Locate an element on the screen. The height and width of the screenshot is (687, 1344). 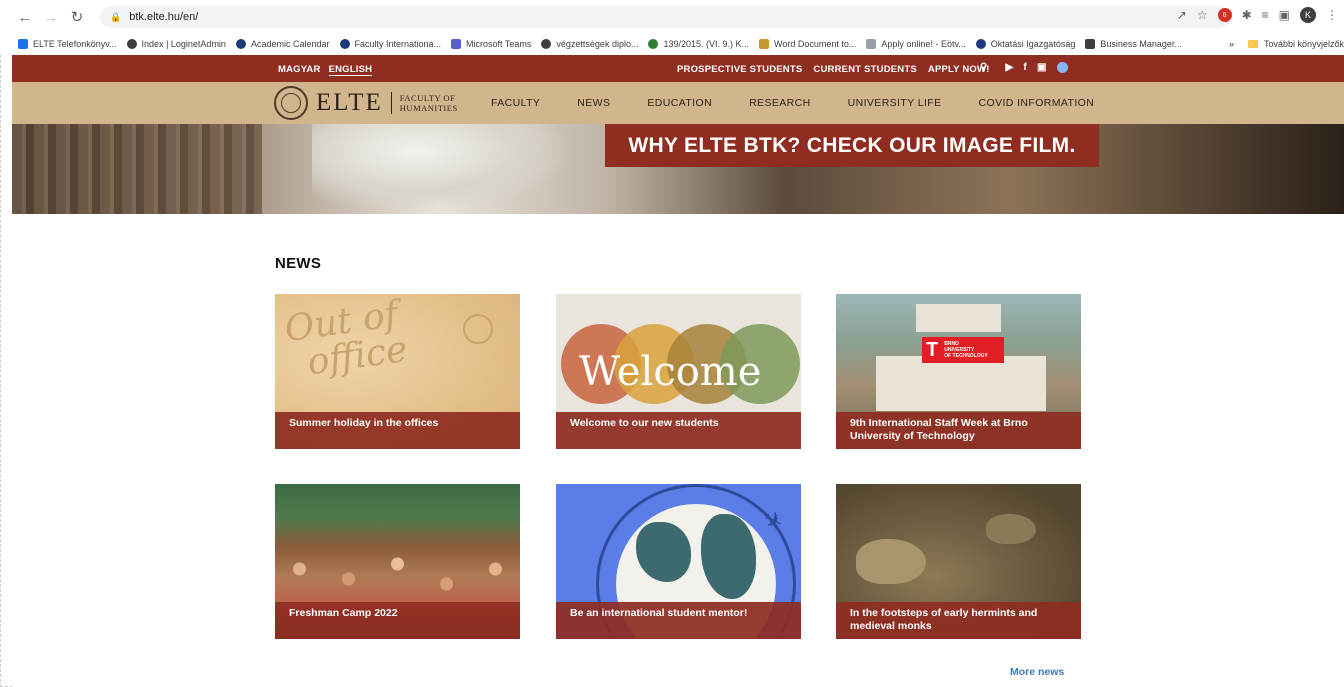
reading-list-icon: ≡ is located at coordinates (1265, 15).